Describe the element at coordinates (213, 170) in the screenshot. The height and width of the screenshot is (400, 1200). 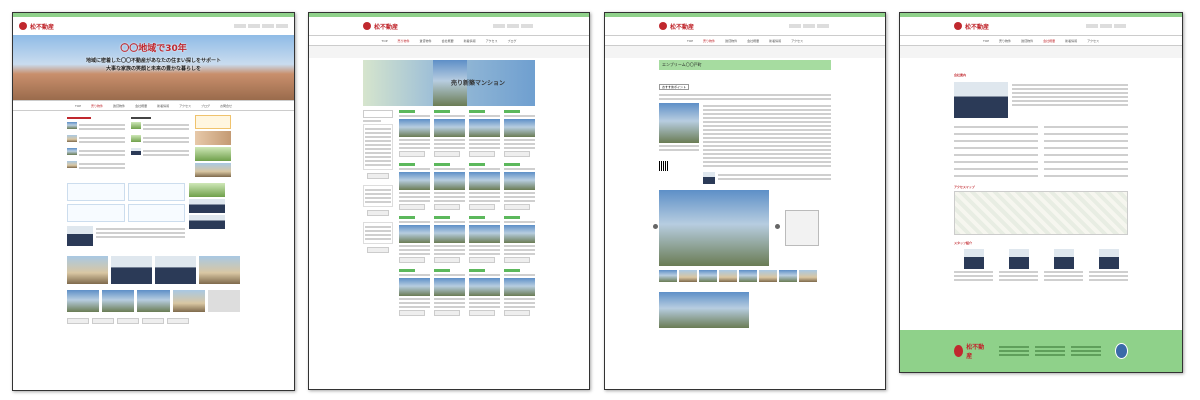
I see `banner-houses` at that location.